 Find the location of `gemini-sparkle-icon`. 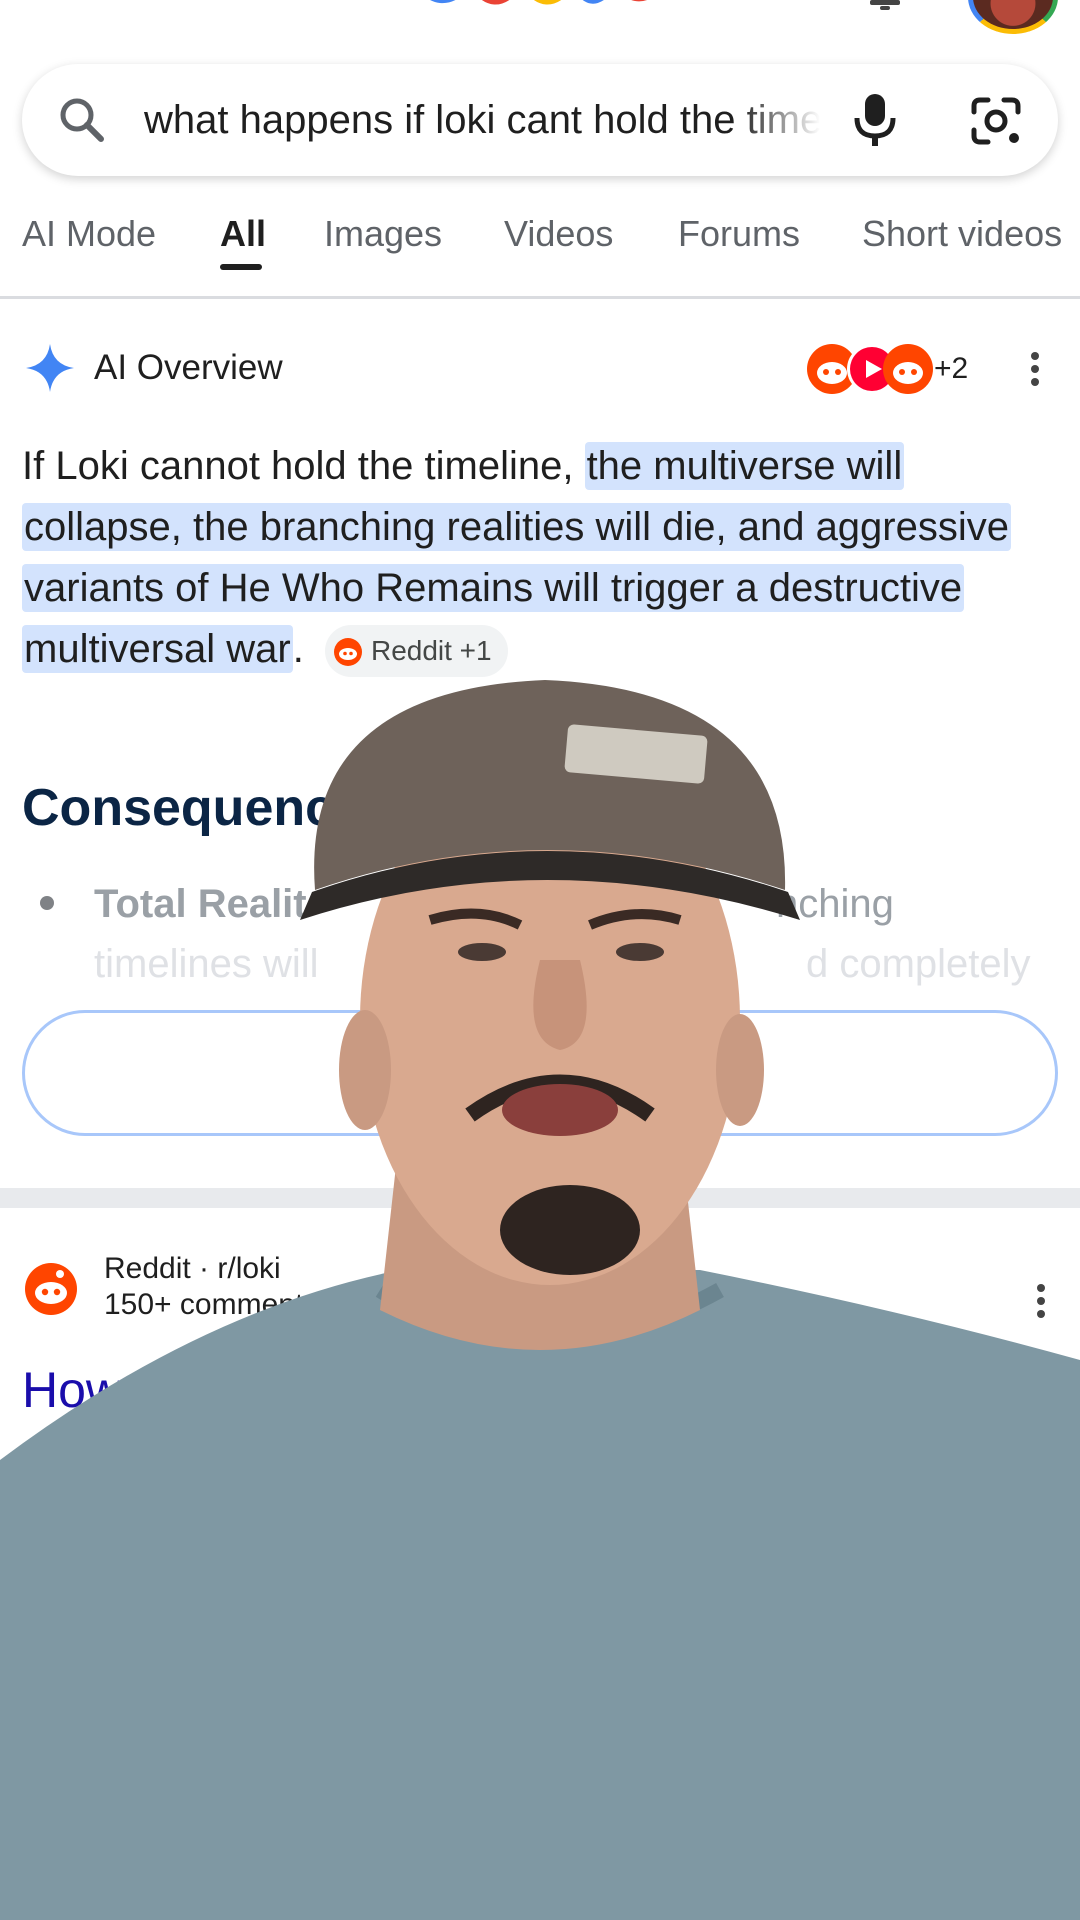

gemini-sparkle-icon is located at coordinates (50, 368).